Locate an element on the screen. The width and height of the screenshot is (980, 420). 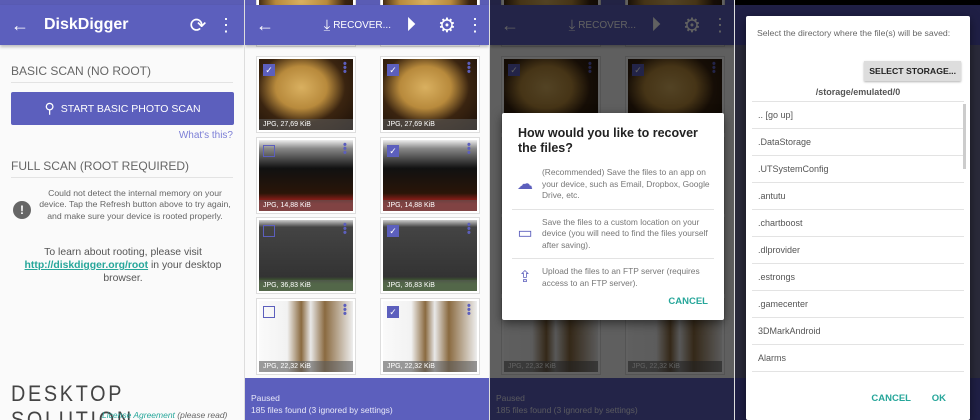
settings-icon: ⚙ is located at coordinates (447, 25).